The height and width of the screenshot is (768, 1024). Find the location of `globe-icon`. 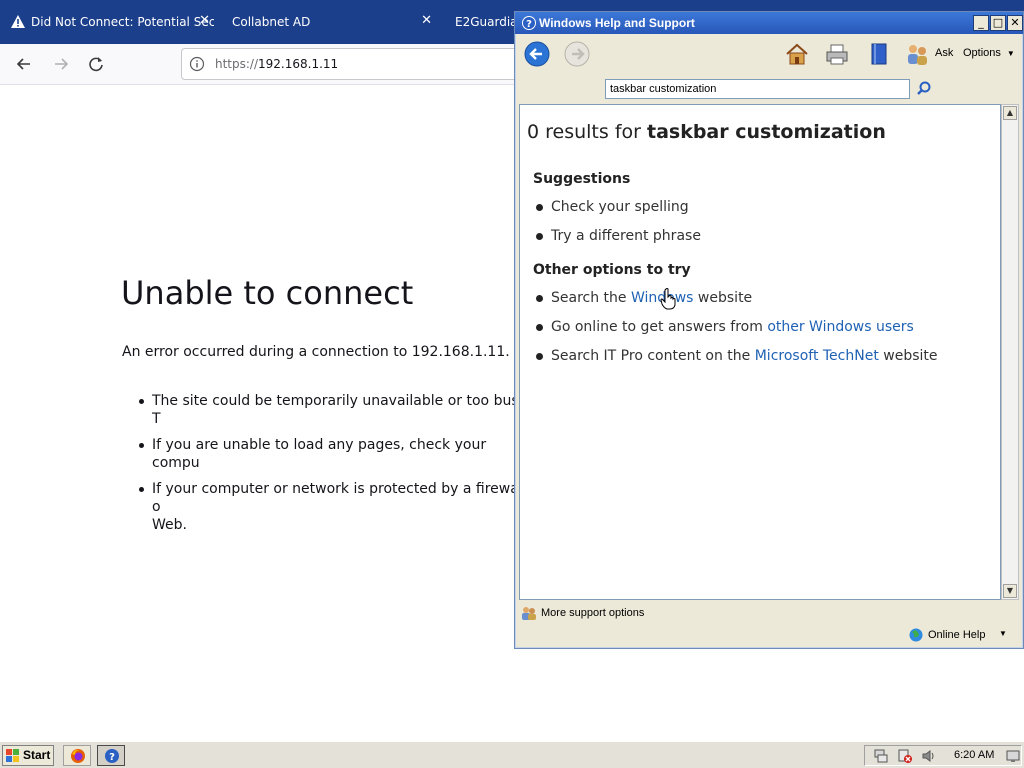

globe-icon is located at coordinates (916, 635).